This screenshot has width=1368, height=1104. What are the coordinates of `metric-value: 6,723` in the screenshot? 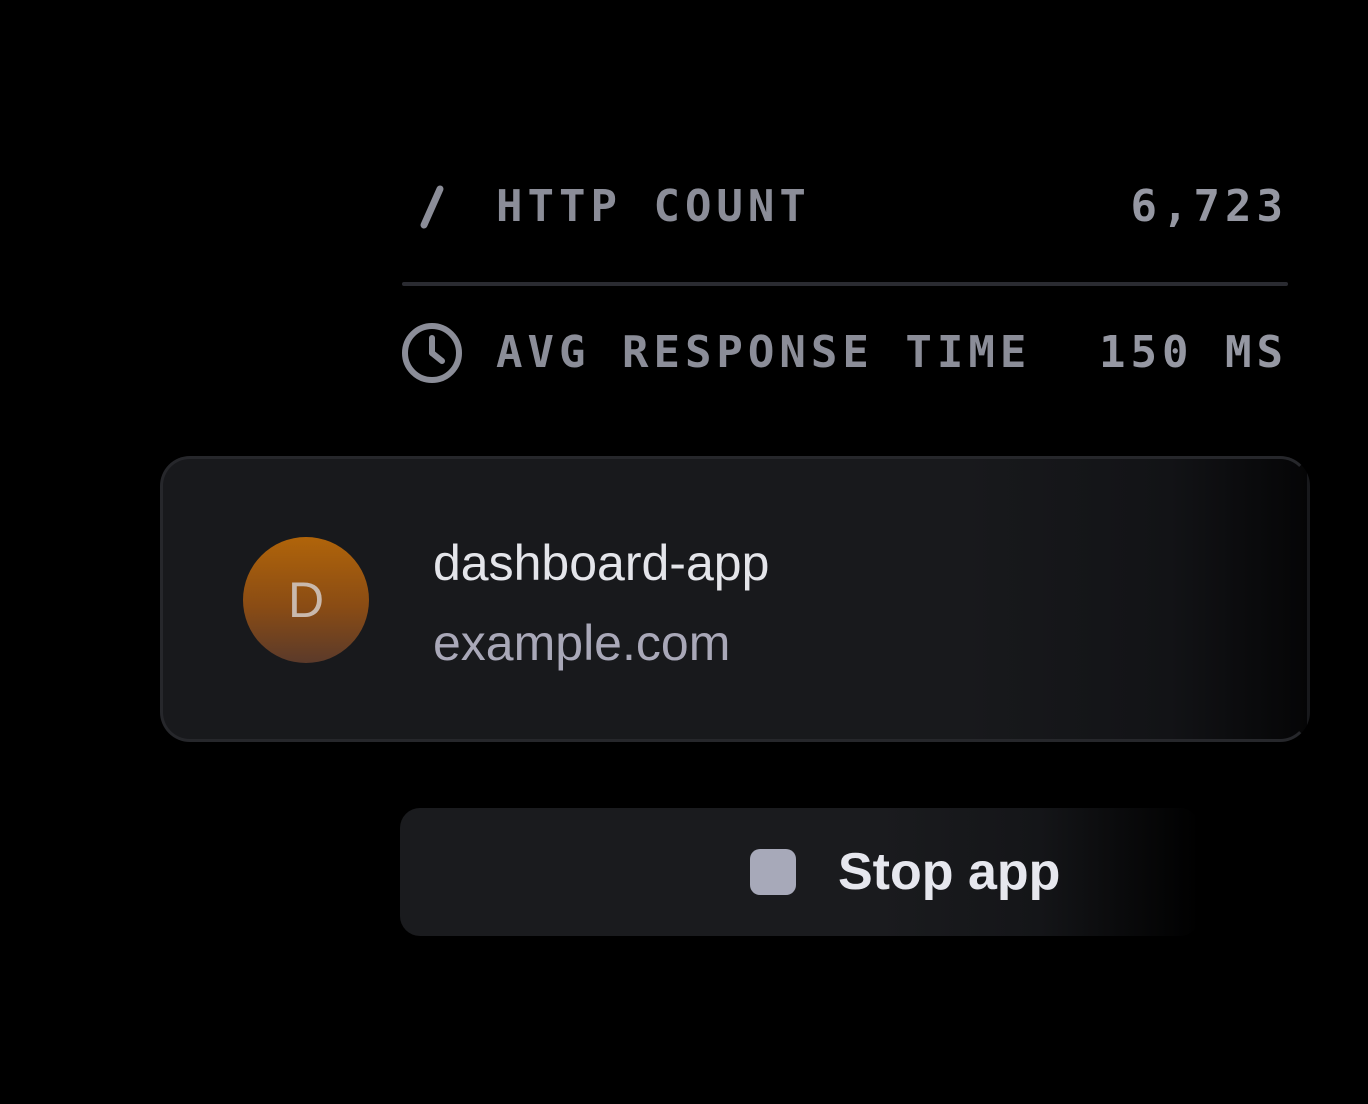 It's located at (1209, 206).